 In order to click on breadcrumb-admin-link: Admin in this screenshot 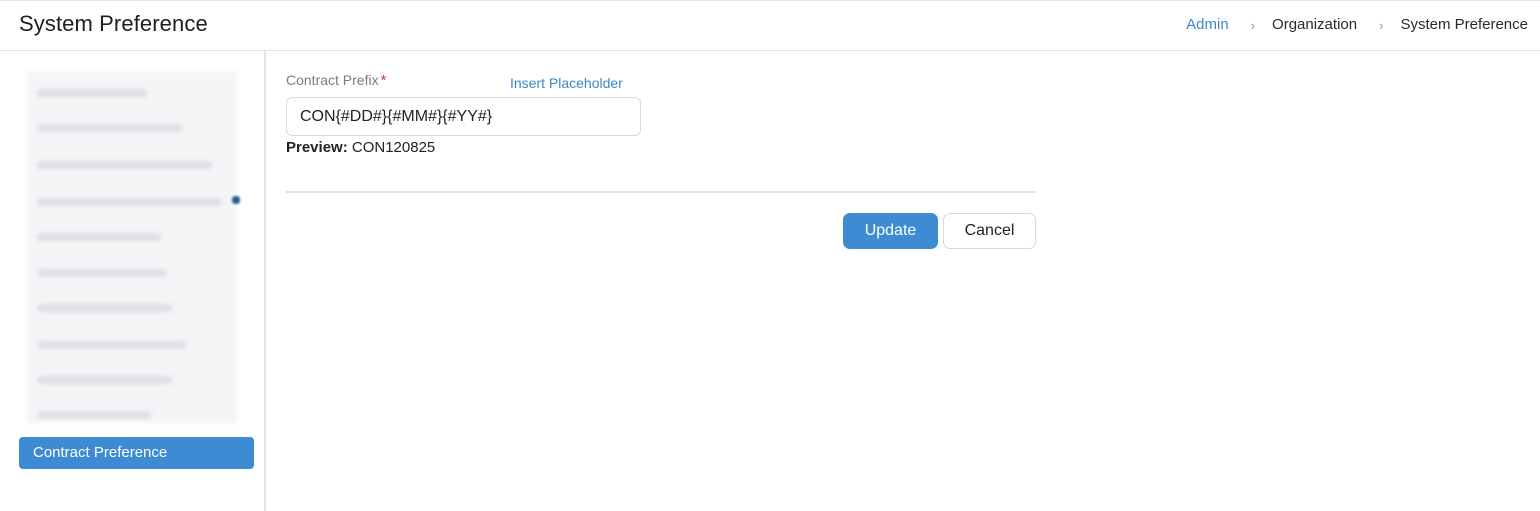, I will do `click(1207, 24)`.